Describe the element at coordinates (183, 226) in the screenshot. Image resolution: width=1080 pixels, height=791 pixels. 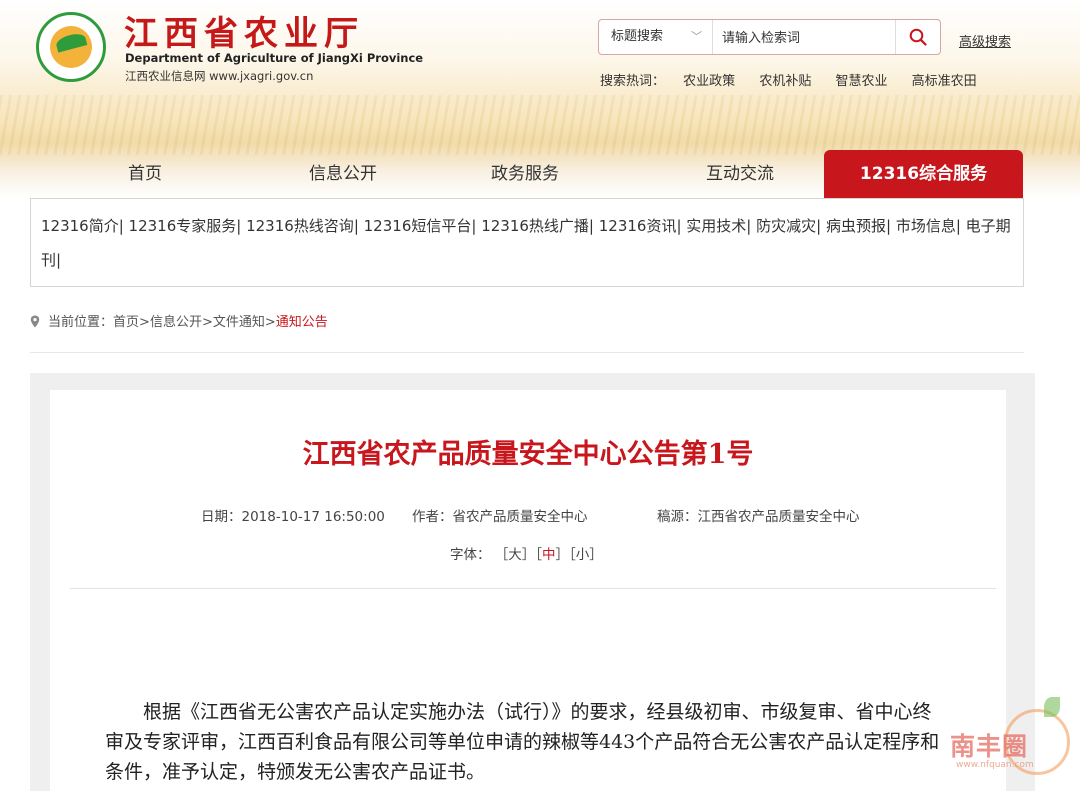
I see `subnav-item: 12316专家服务` at that location.